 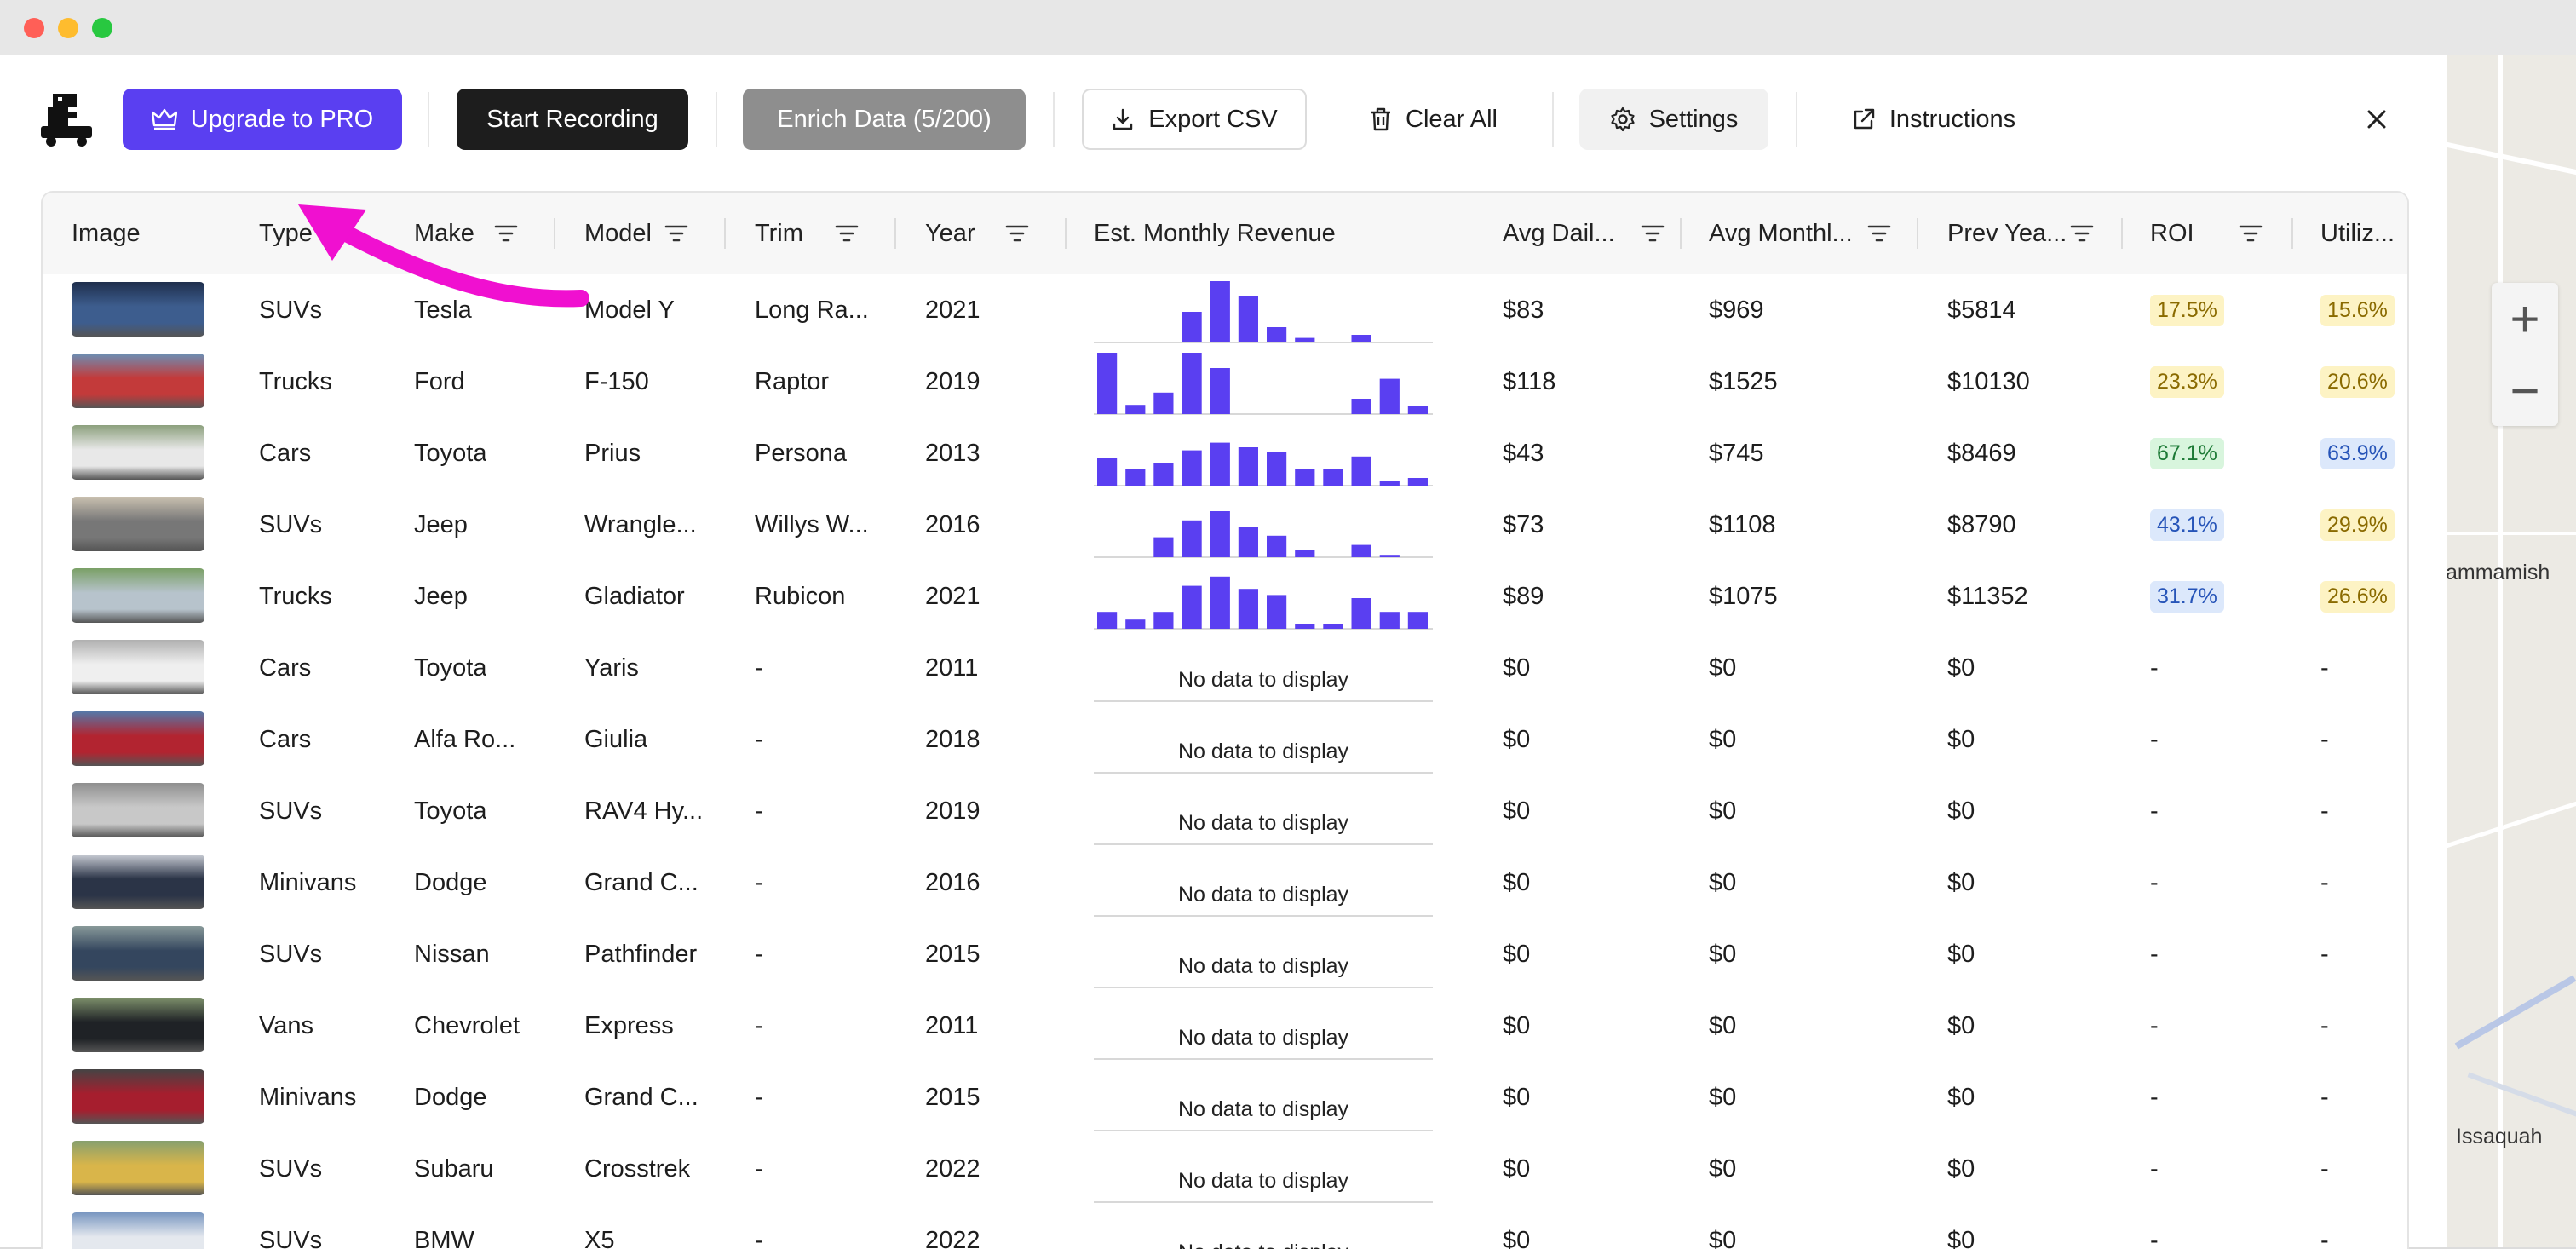 I want to click on cell-roi: 67.1%, so click(x=2187, y=453).